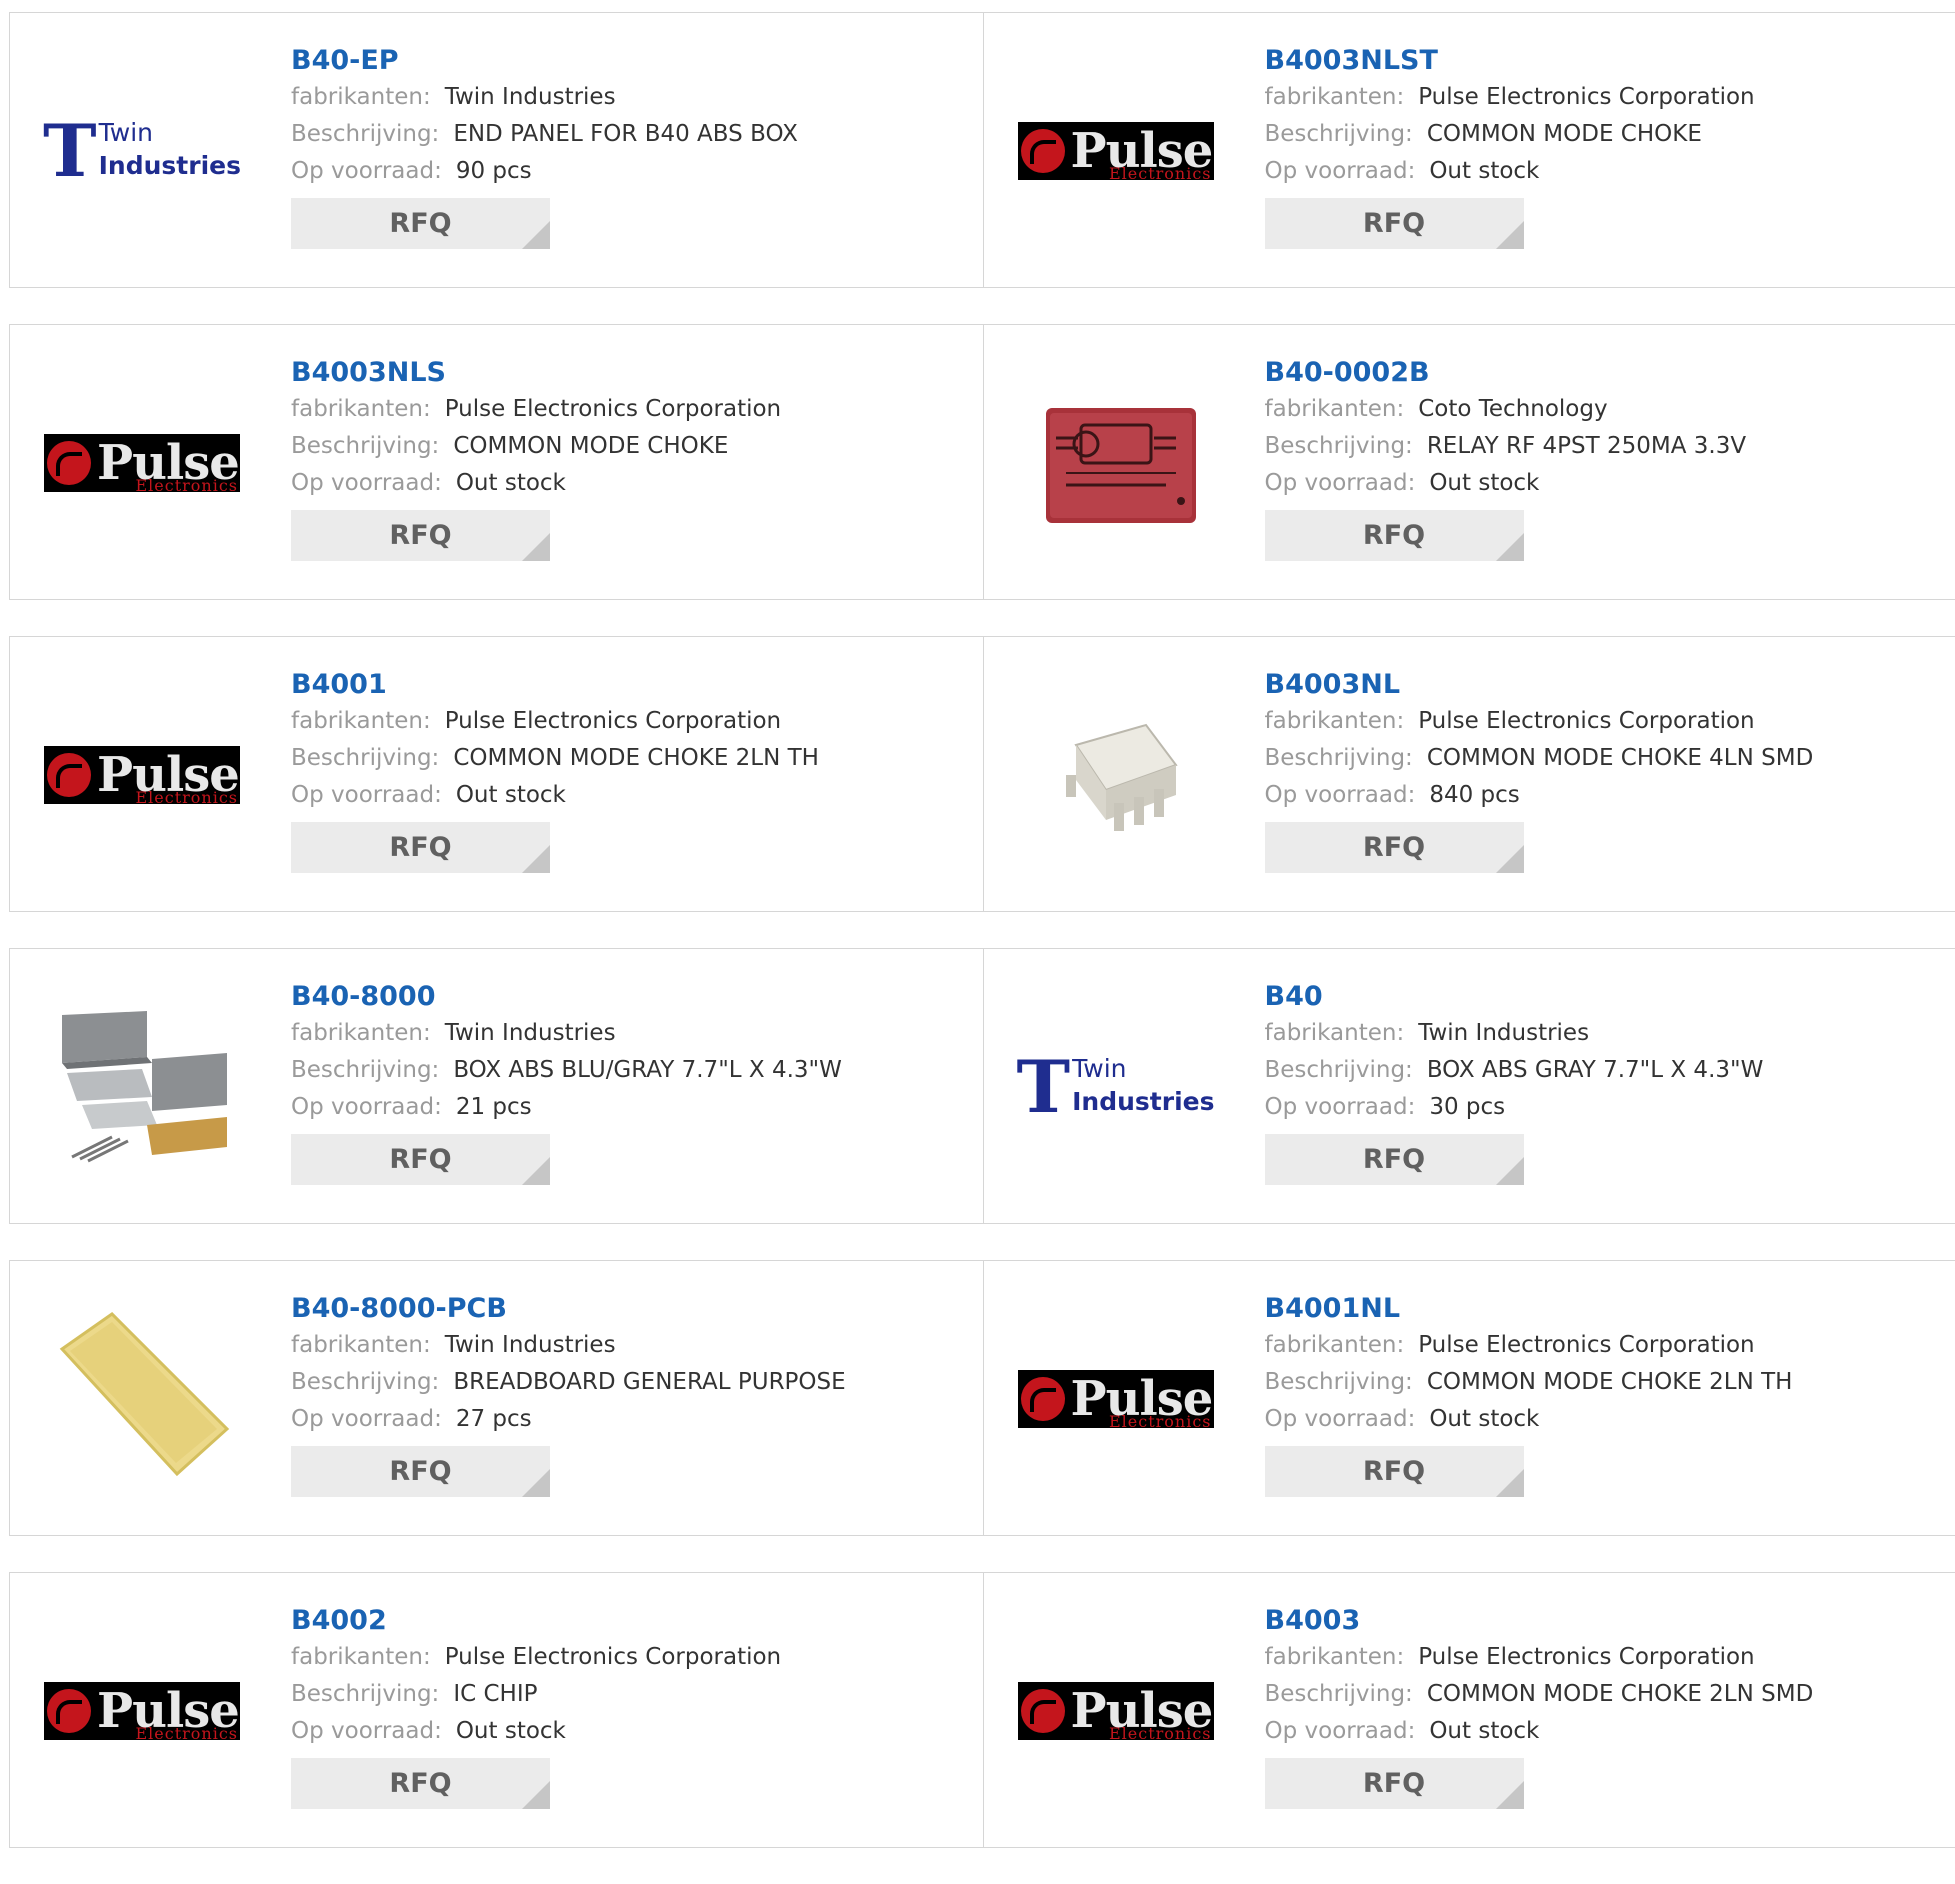 The width and height of the screenshot is (1955, 1884). What do you see at coordinates (637, 1621) in the screenshot?
I see `part-number-link: B4002` at bounding box center [637, 1621].